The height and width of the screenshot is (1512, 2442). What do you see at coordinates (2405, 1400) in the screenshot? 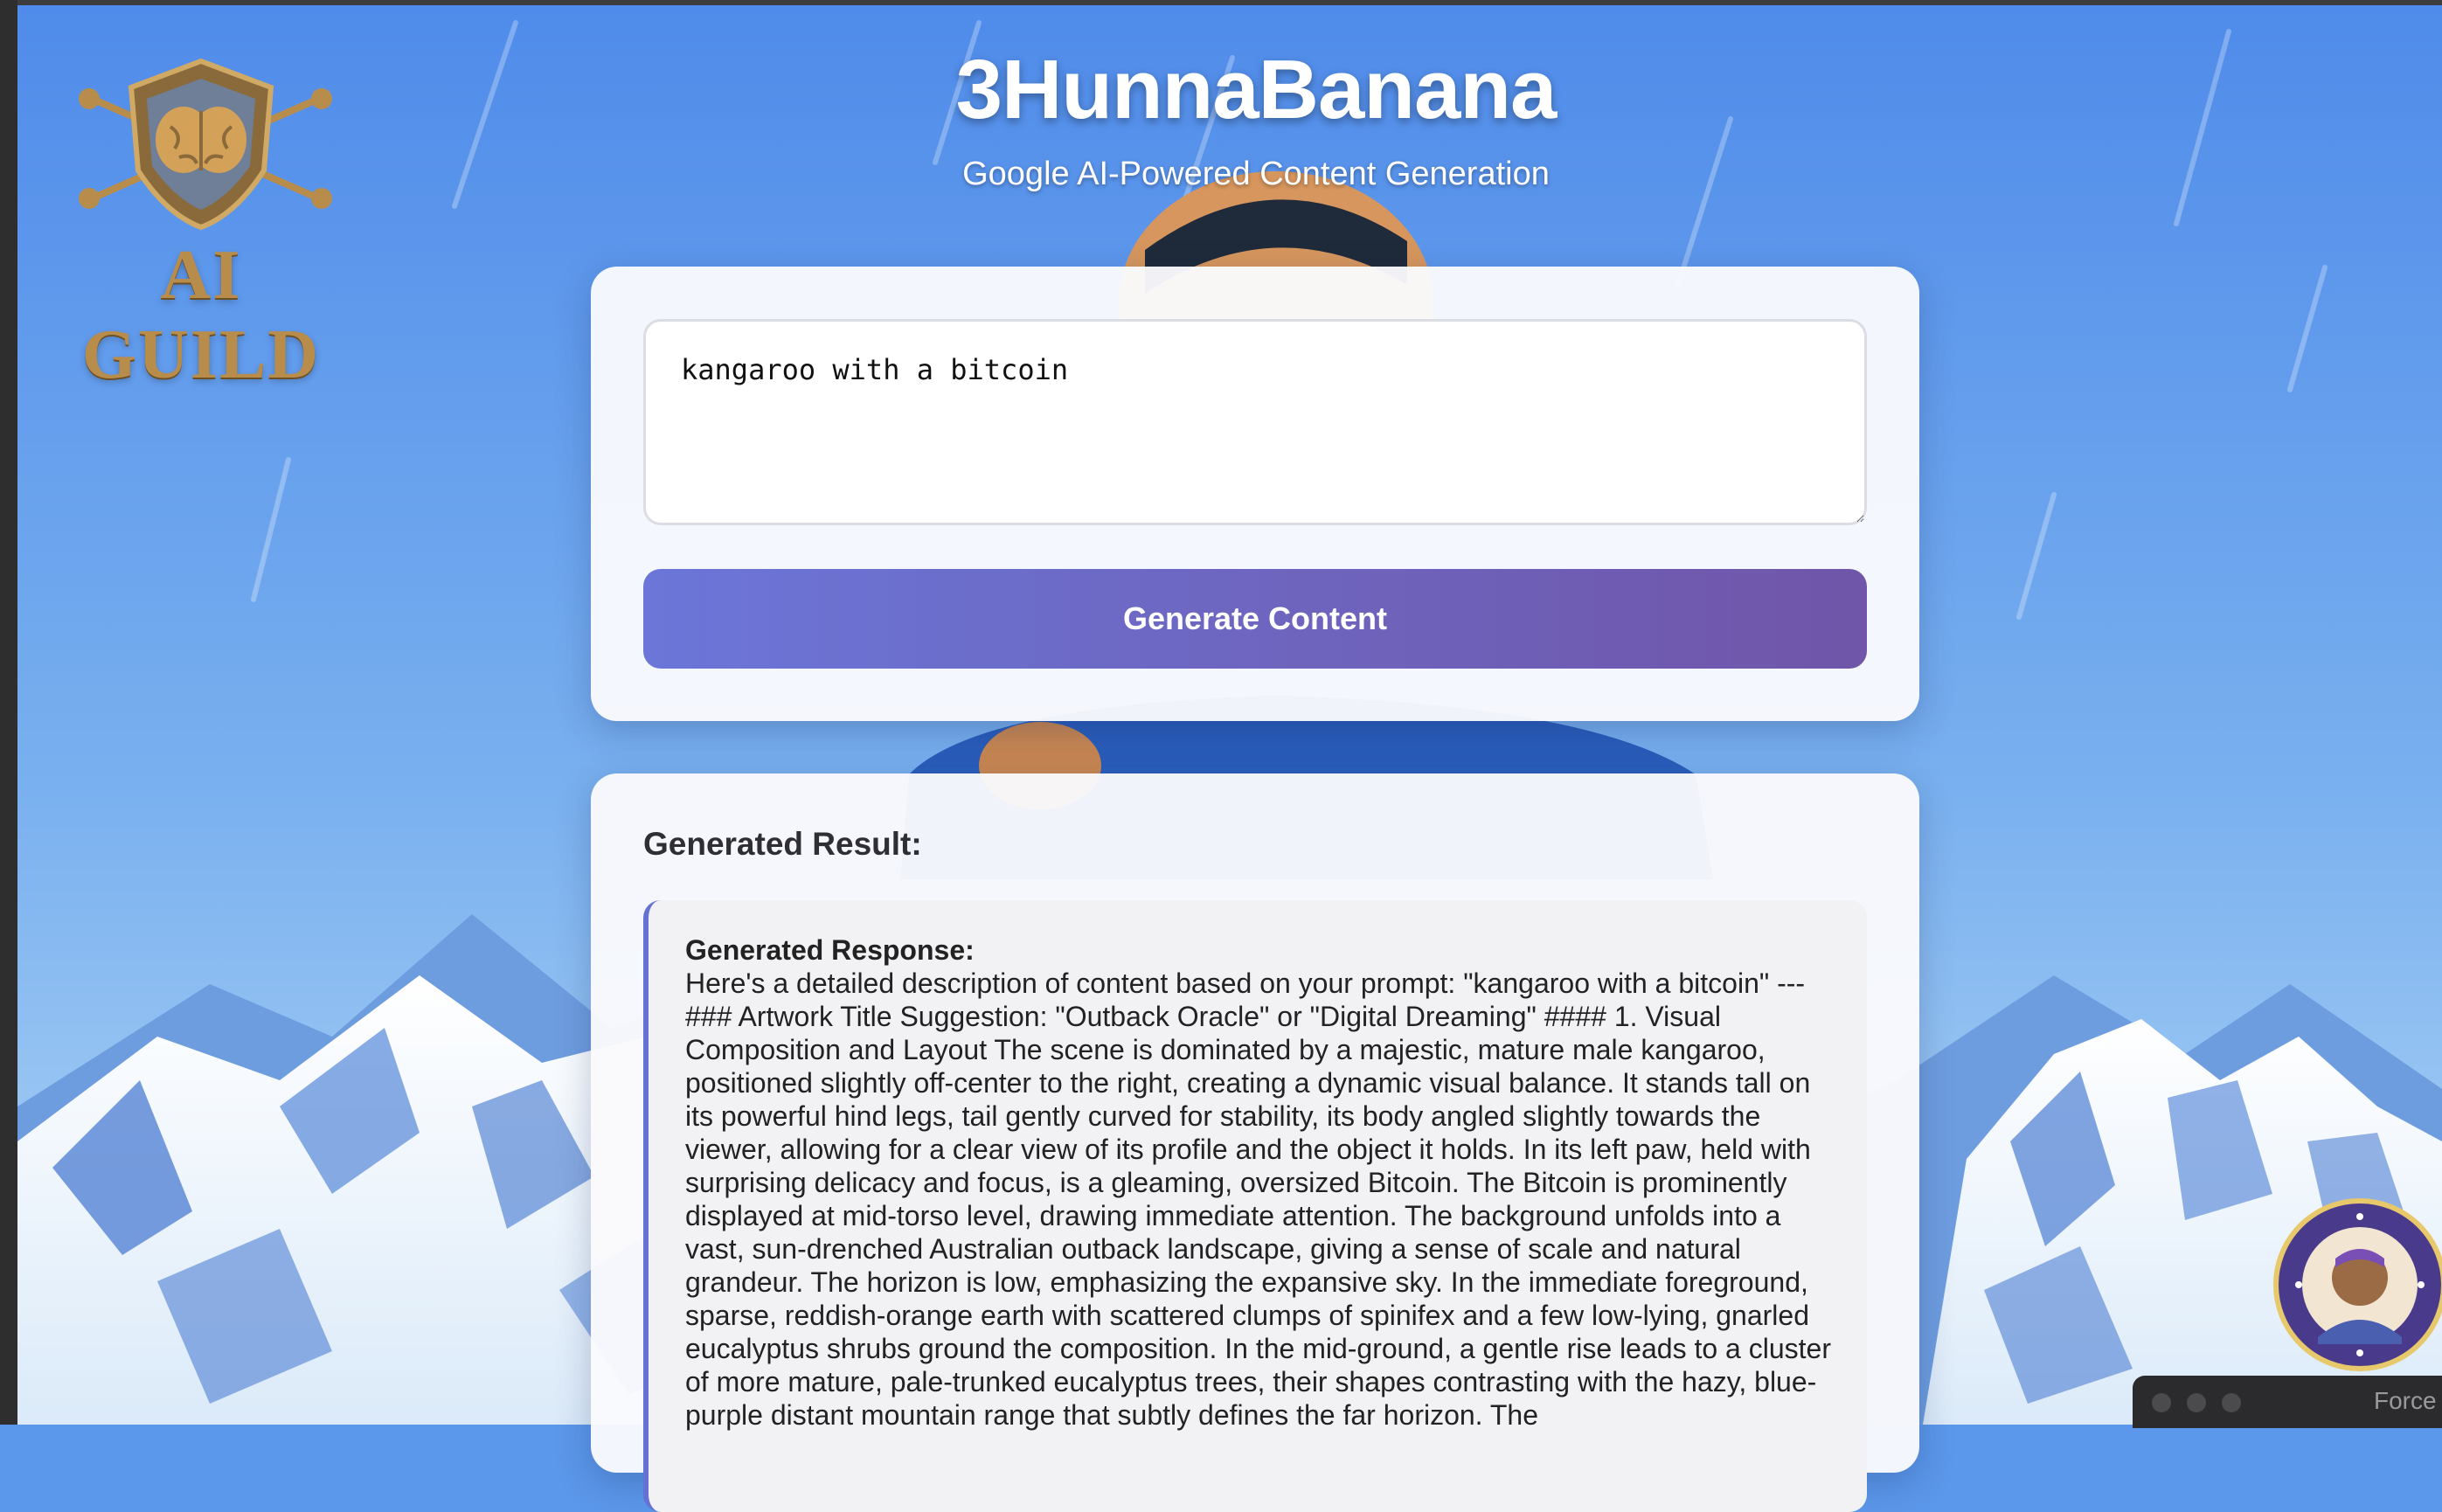
I see `window-label: Force` at bounding box center [2405, 1400].